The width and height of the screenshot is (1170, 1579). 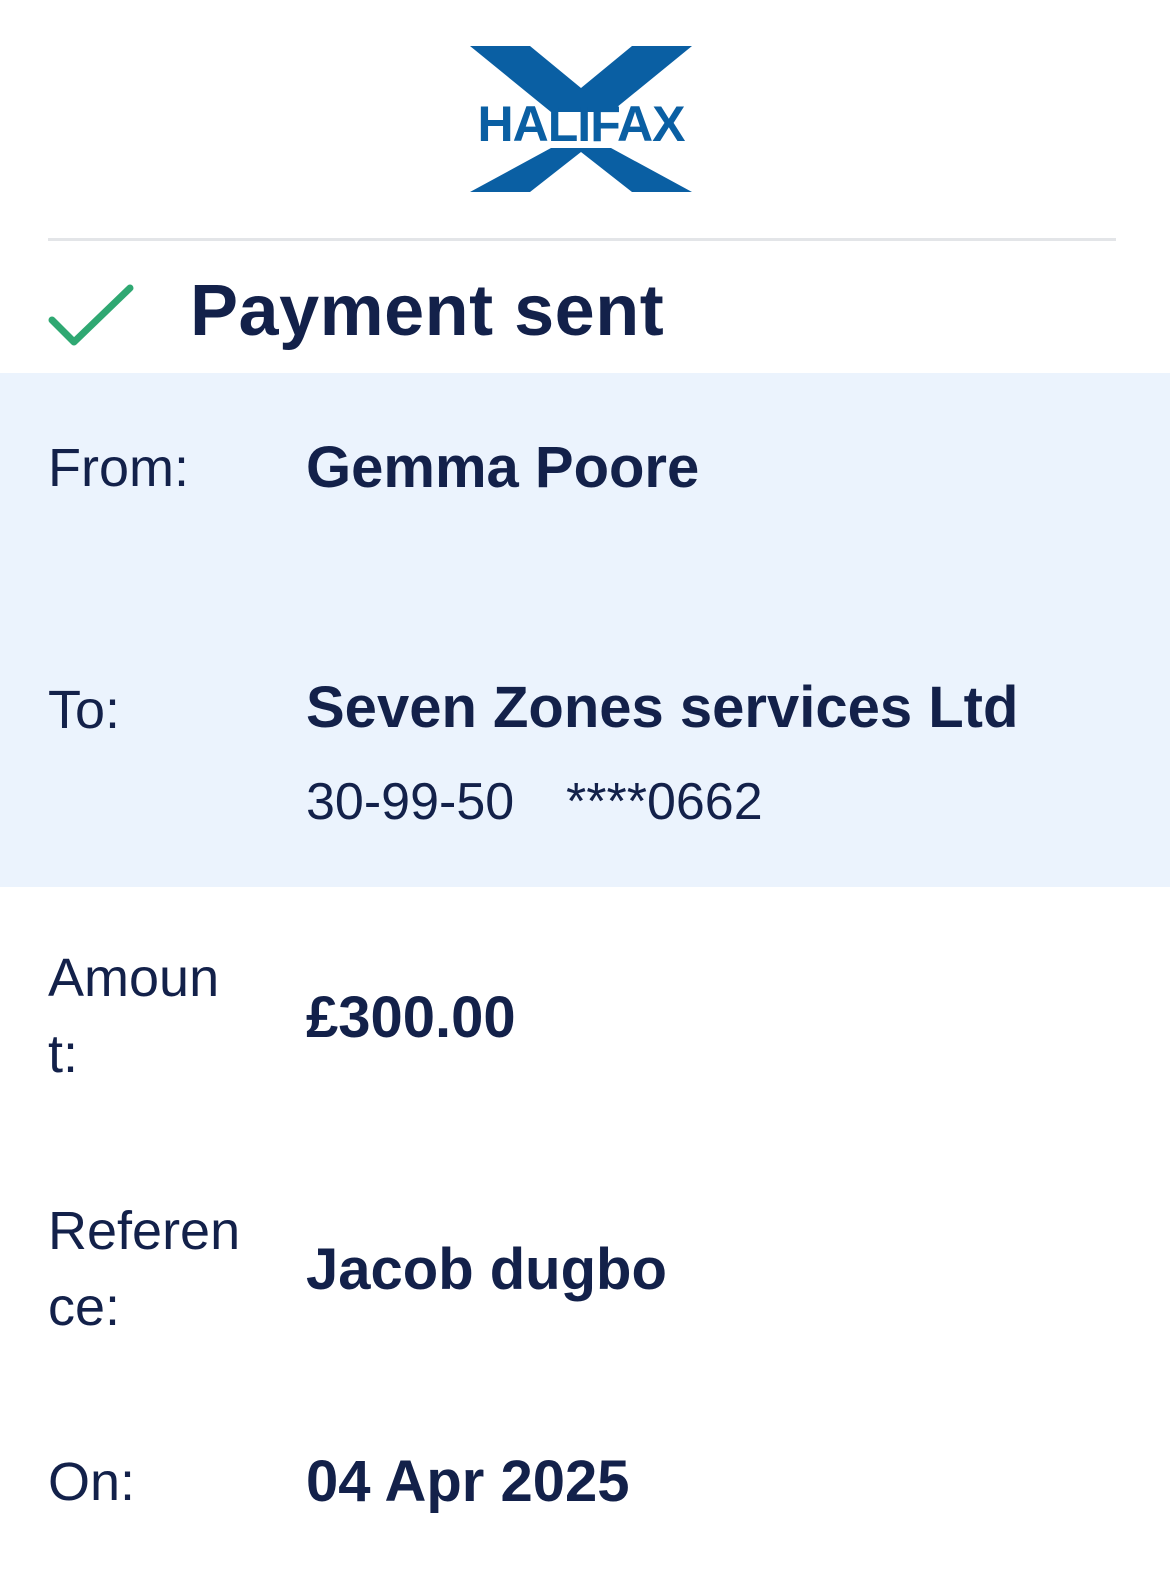 I want to click on reference-label: Reference:, so click(x=144, y=1269).